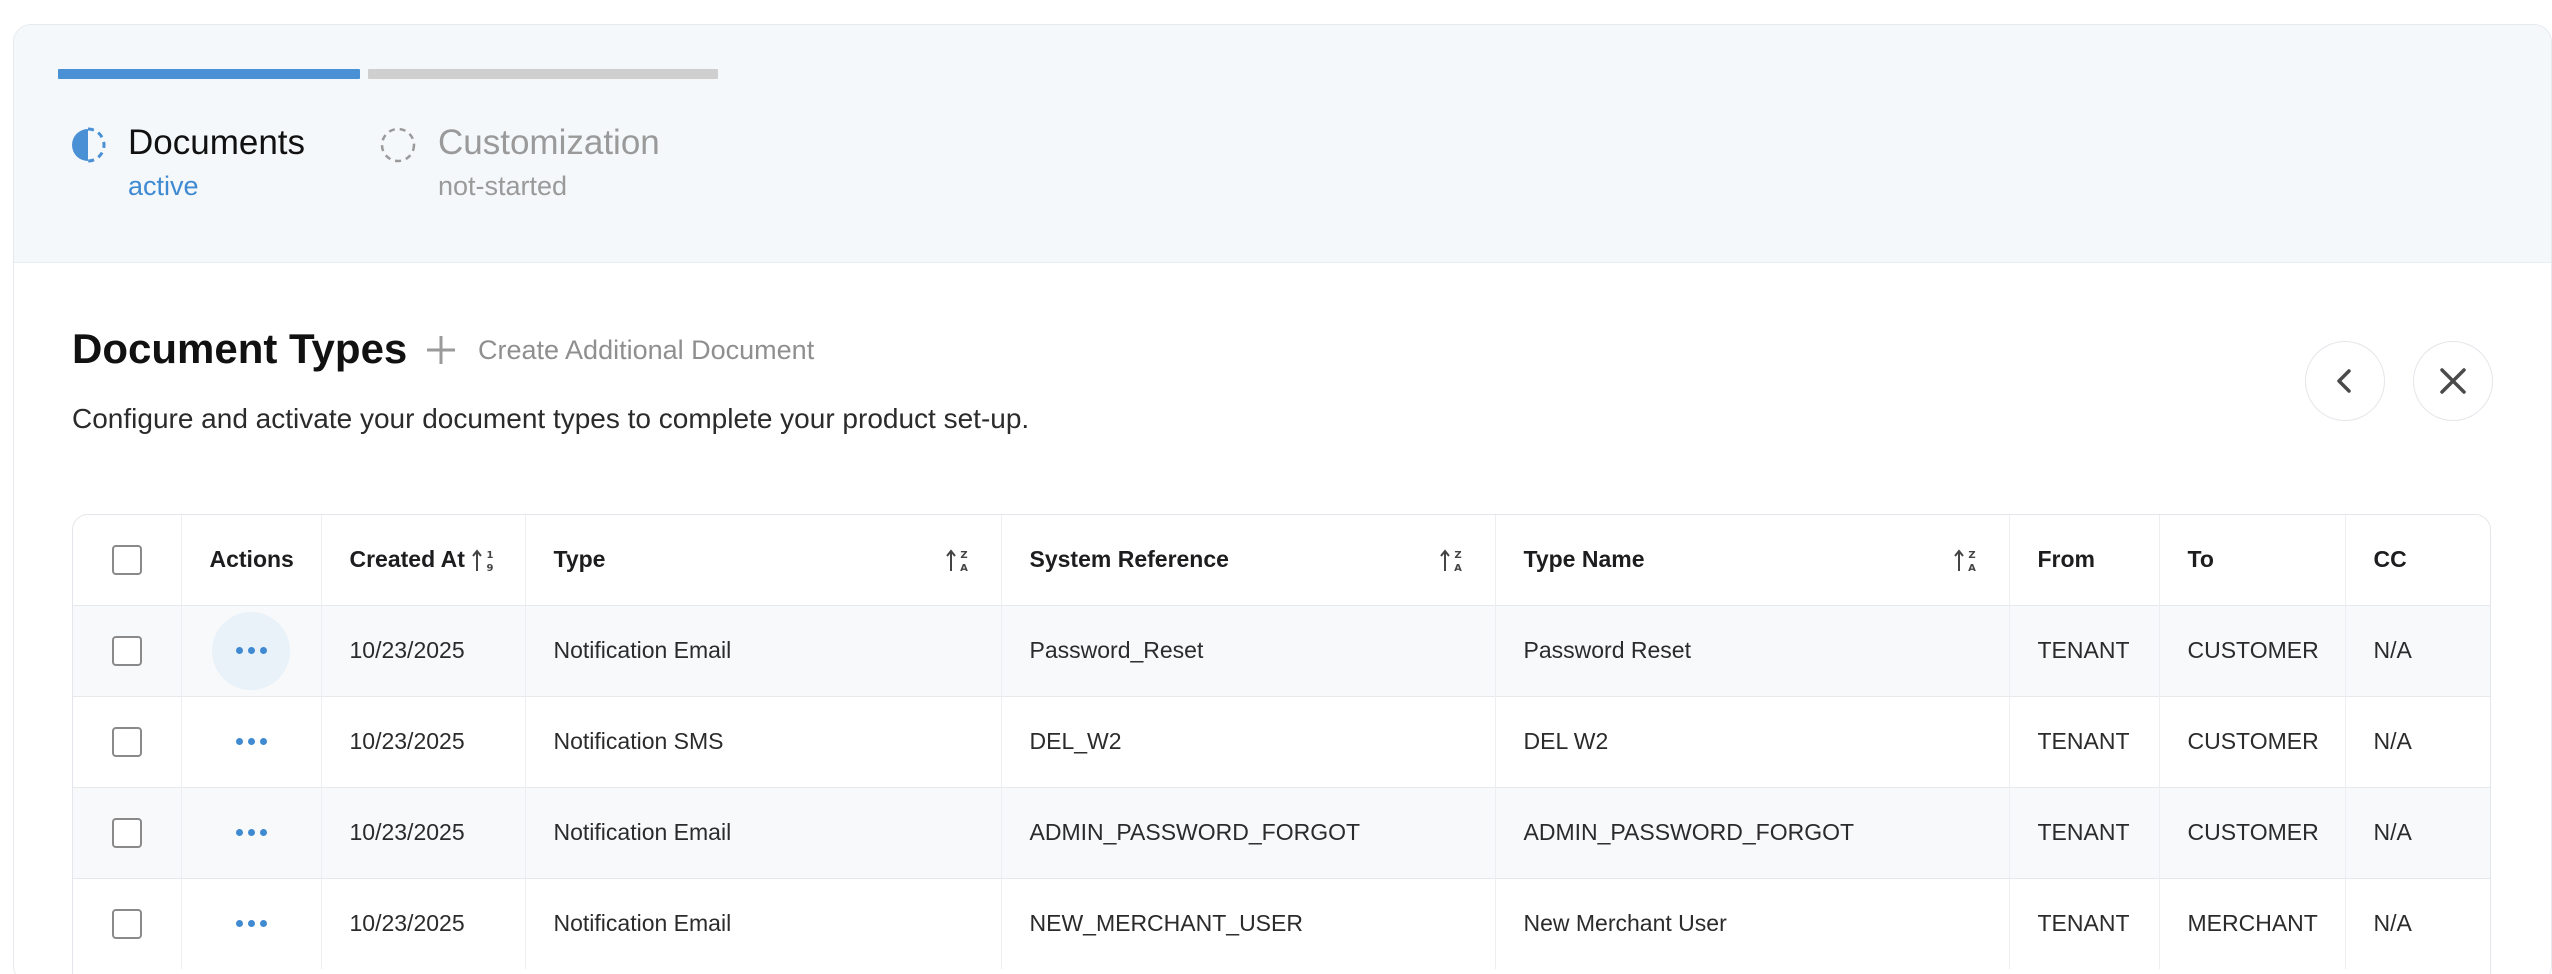 This screenshot has height=974, width=2552. I want to click on chevron-left-icon, so click(2344, 381).